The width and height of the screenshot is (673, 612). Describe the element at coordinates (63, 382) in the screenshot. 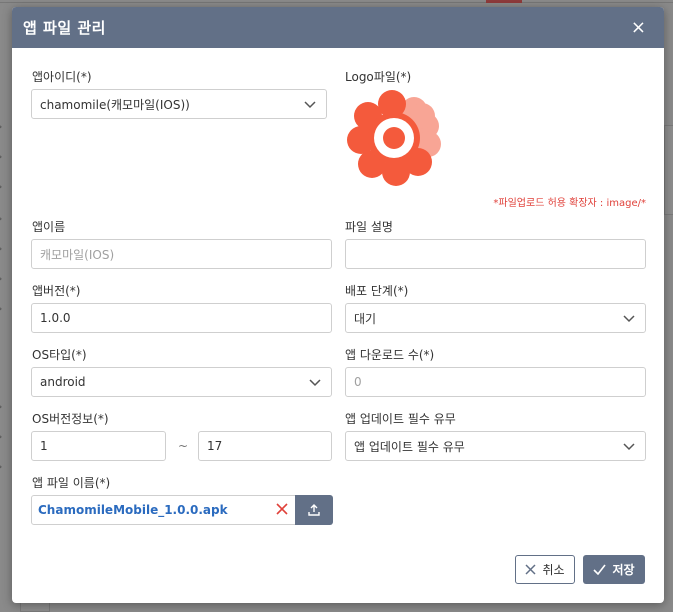

I see `os-type-value: android` at that location.